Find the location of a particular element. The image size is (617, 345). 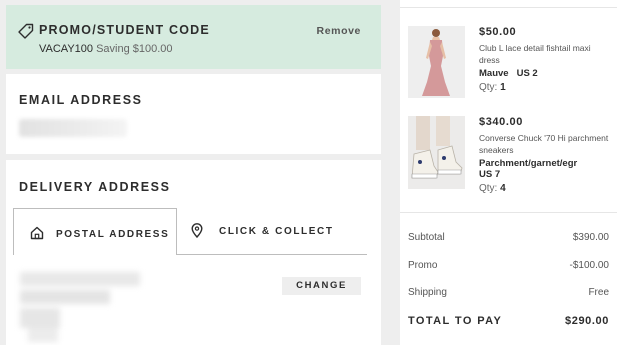

home-icon is located at coordinates (37, 233).